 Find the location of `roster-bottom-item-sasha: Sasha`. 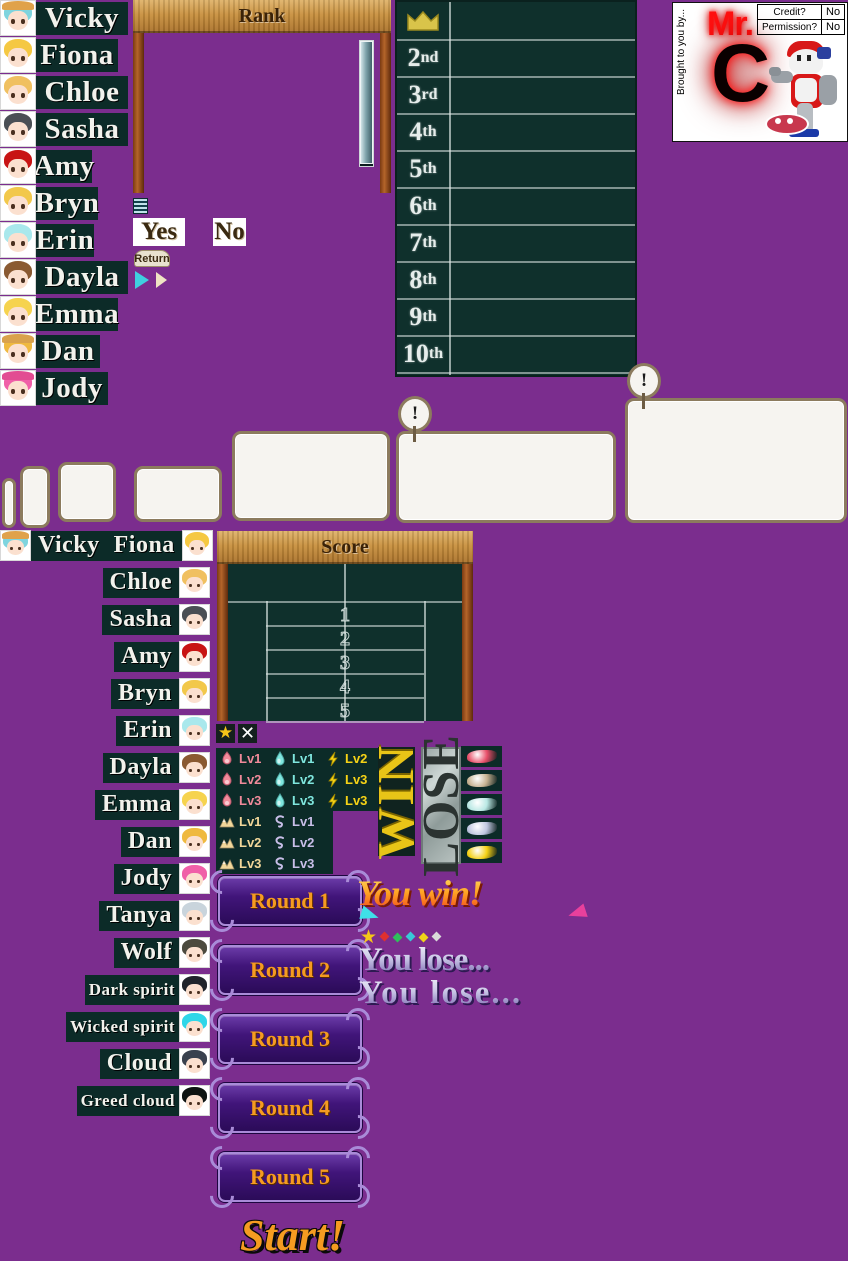

roster-bottom-item-sasha: Sasha is located at coordinates (105, 619).